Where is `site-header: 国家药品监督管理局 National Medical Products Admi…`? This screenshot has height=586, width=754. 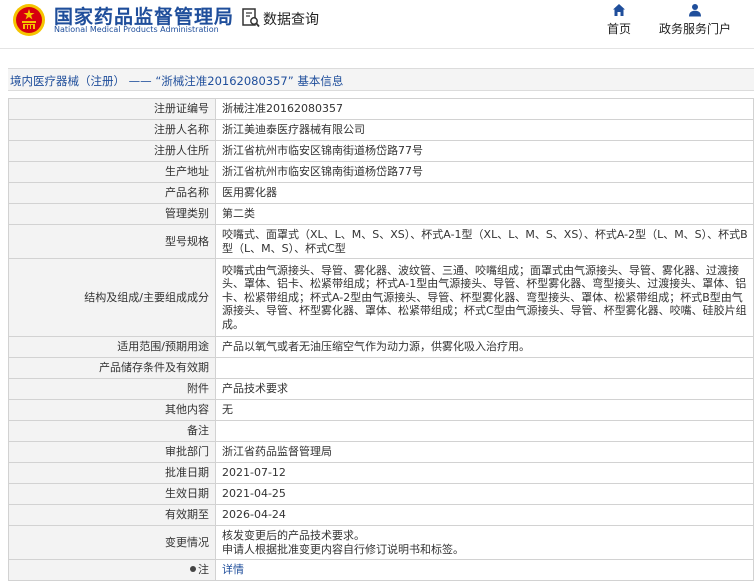
site-header: 国家药品监督管理局 National Medical Products Admi… is located at coordinates (377, 22).